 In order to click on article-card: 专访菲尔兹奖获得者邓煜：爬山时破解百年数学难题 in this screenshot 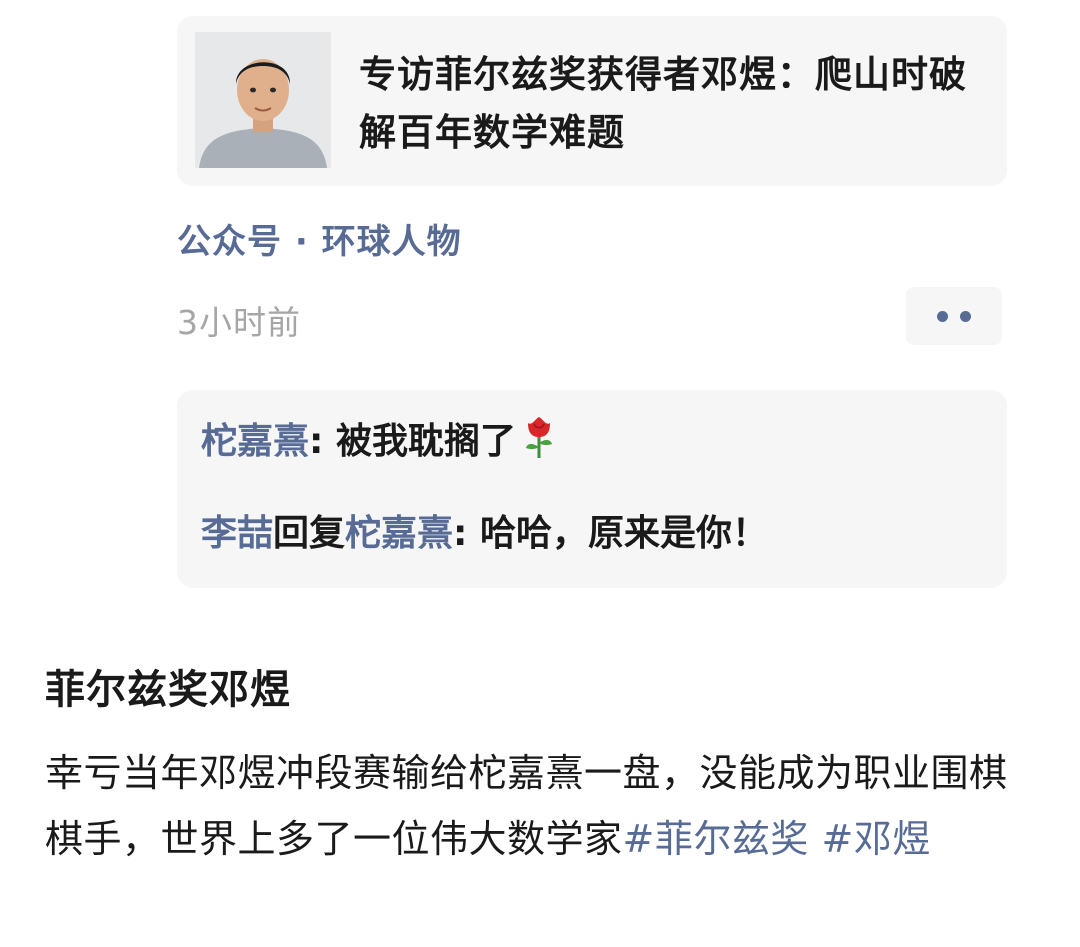, I will do `click(592, 101)`.